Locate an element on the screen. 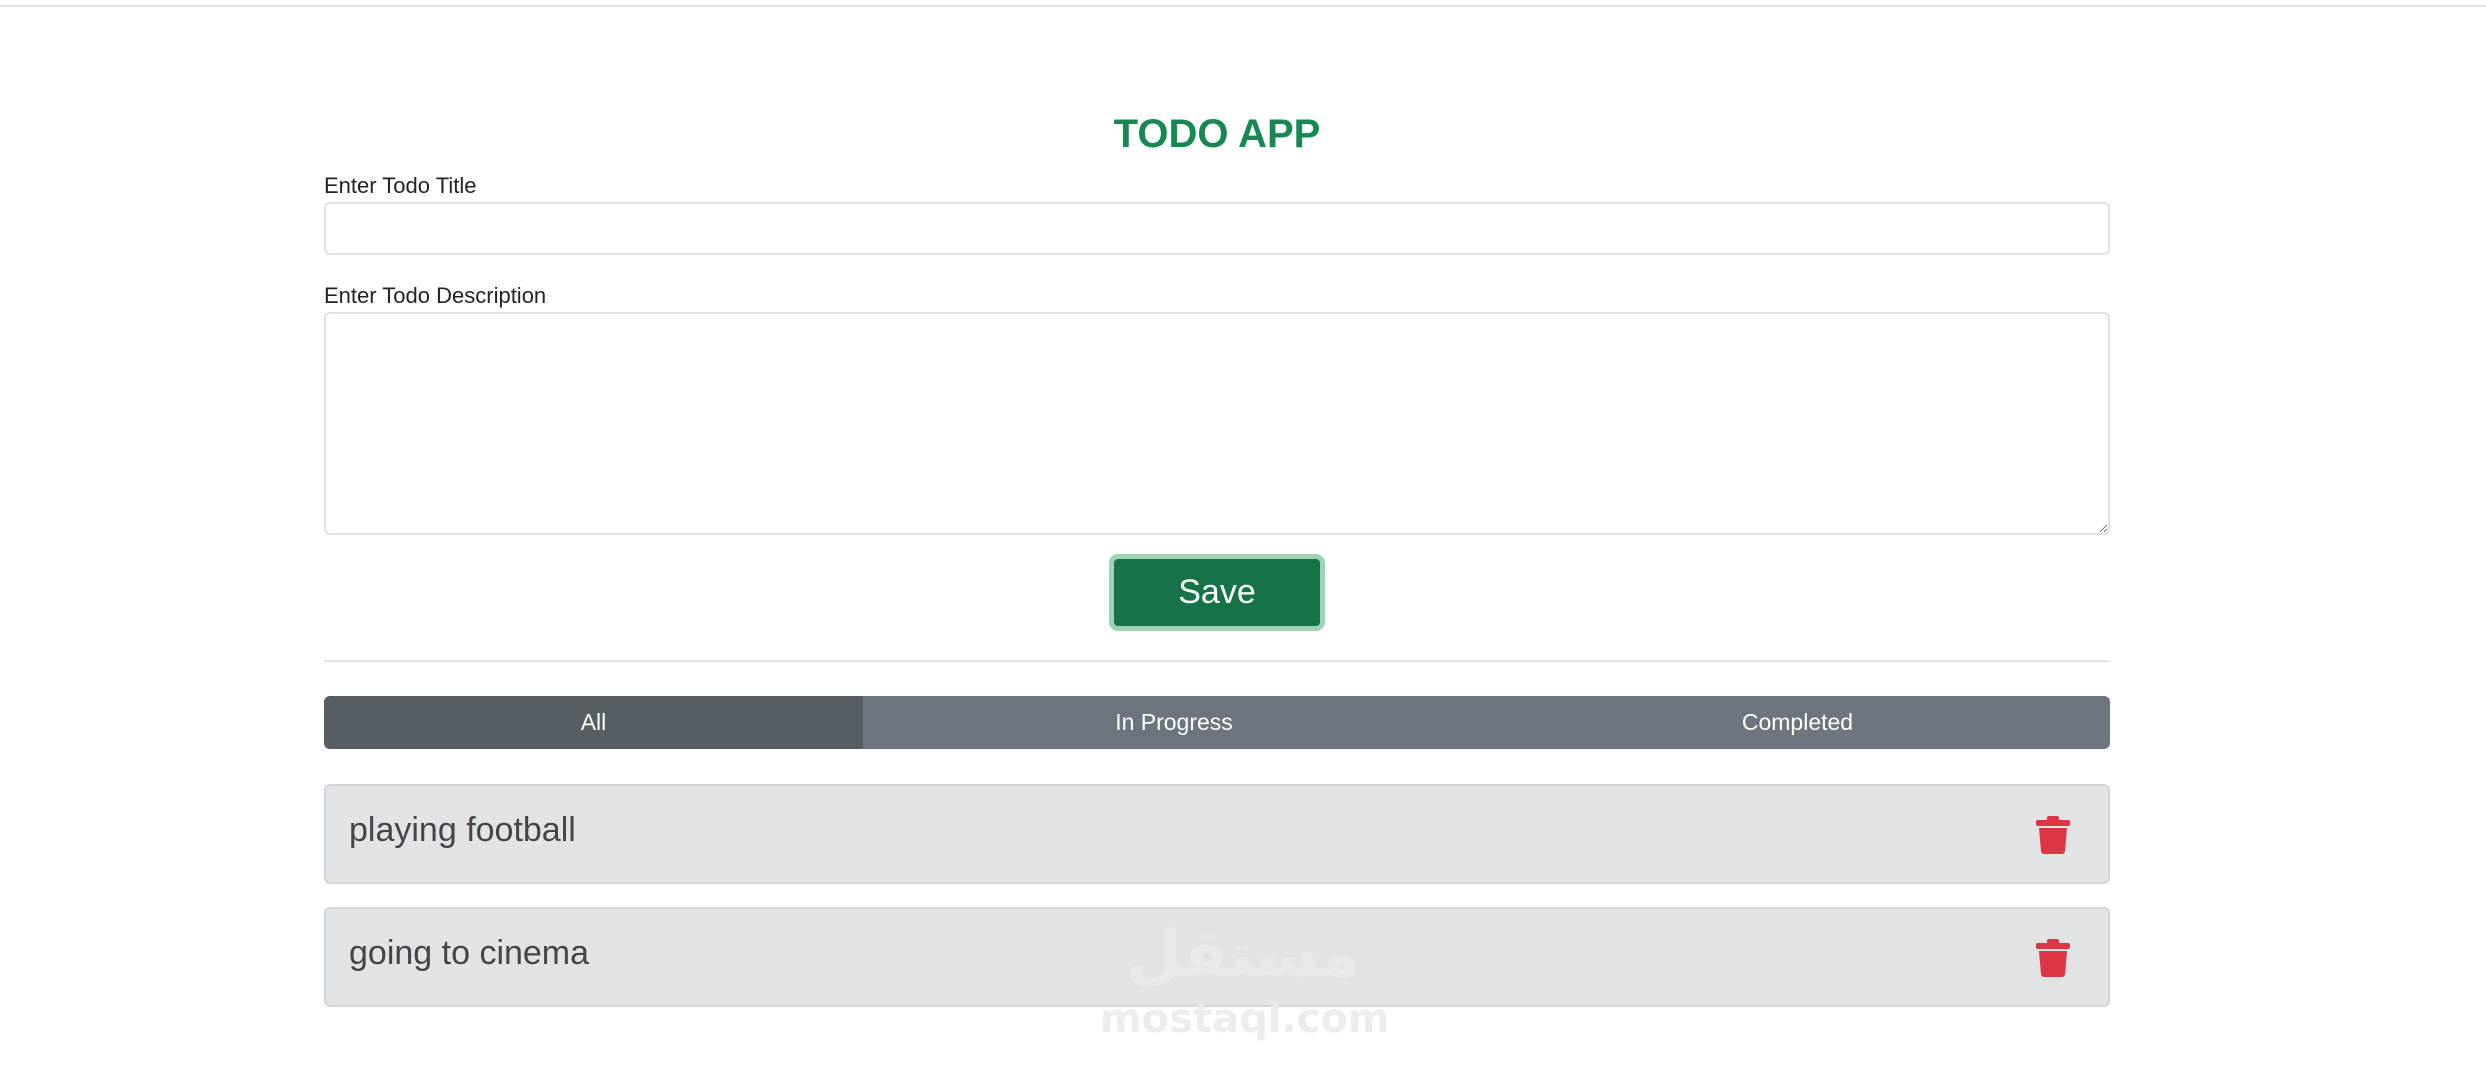 The height and width of the screenshot is (1081, 2486). filter-tabs: All In Progress Completed is located at coordinates (1217, 722).